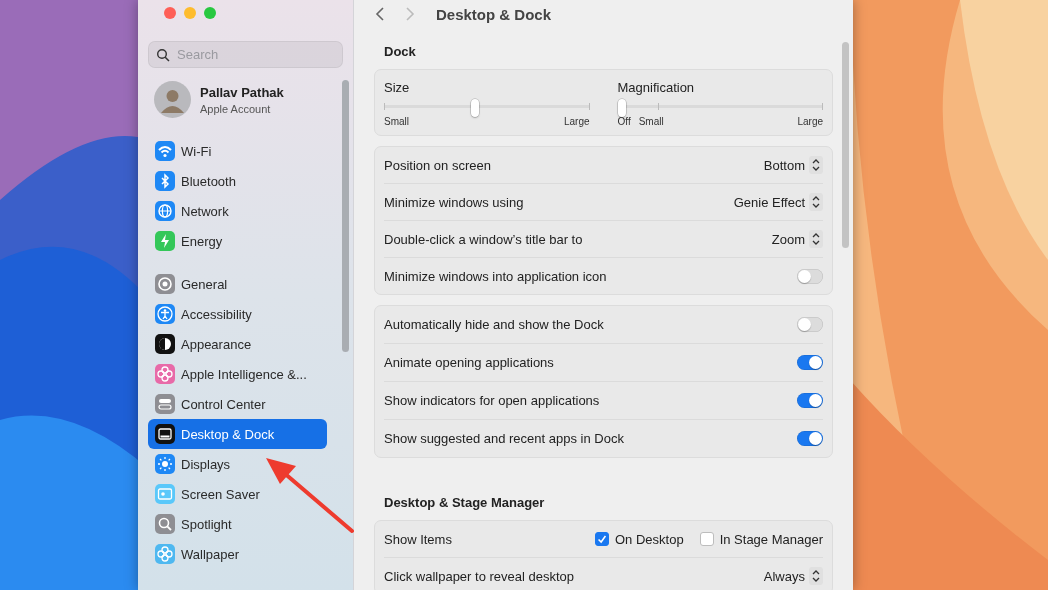  Describe the element at coordinates (400, 52) in the screenshot. I see `section-heading: Dock` at that location.